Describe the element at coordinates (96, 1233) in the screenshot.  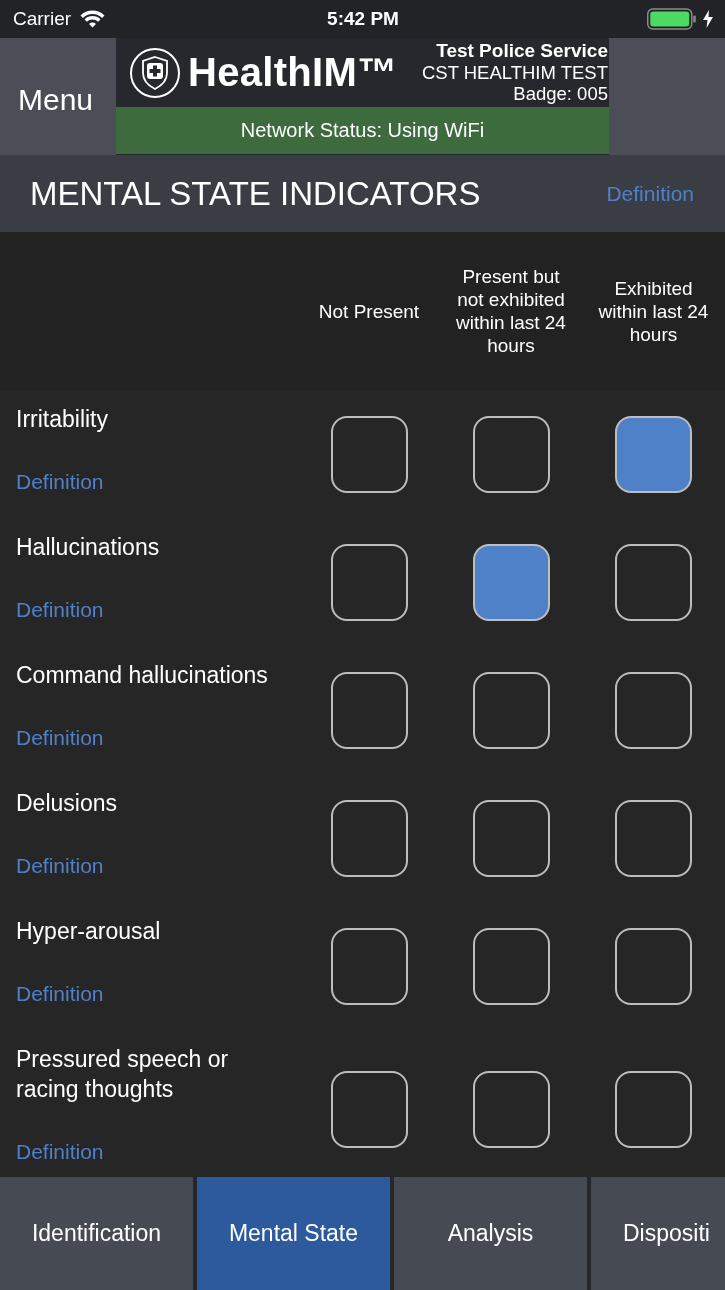
I see `tab: Identification` at that location.